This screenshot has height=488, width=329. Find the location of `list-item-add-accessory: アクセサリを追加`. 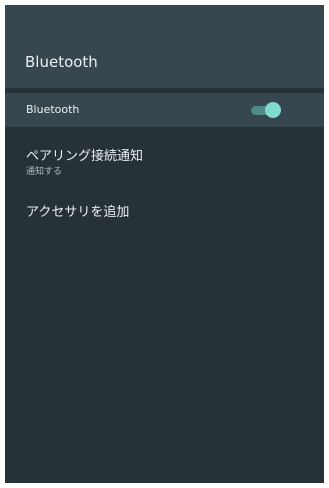

list-item-add-accessory: アクセサリを追加 is located at coordinates (77, 213).